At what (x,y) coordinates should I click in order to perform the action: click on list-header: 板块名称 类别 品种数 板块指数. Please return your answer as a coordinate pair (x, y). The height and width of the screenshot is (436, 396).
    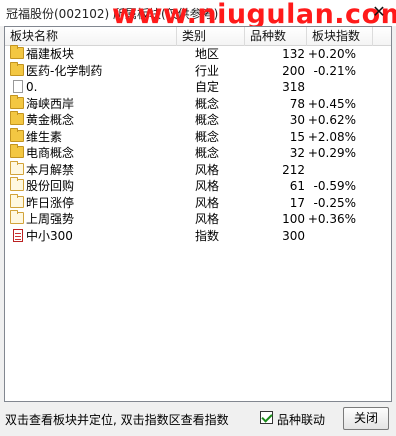
    Looking at the image, I should click on (198, 36).